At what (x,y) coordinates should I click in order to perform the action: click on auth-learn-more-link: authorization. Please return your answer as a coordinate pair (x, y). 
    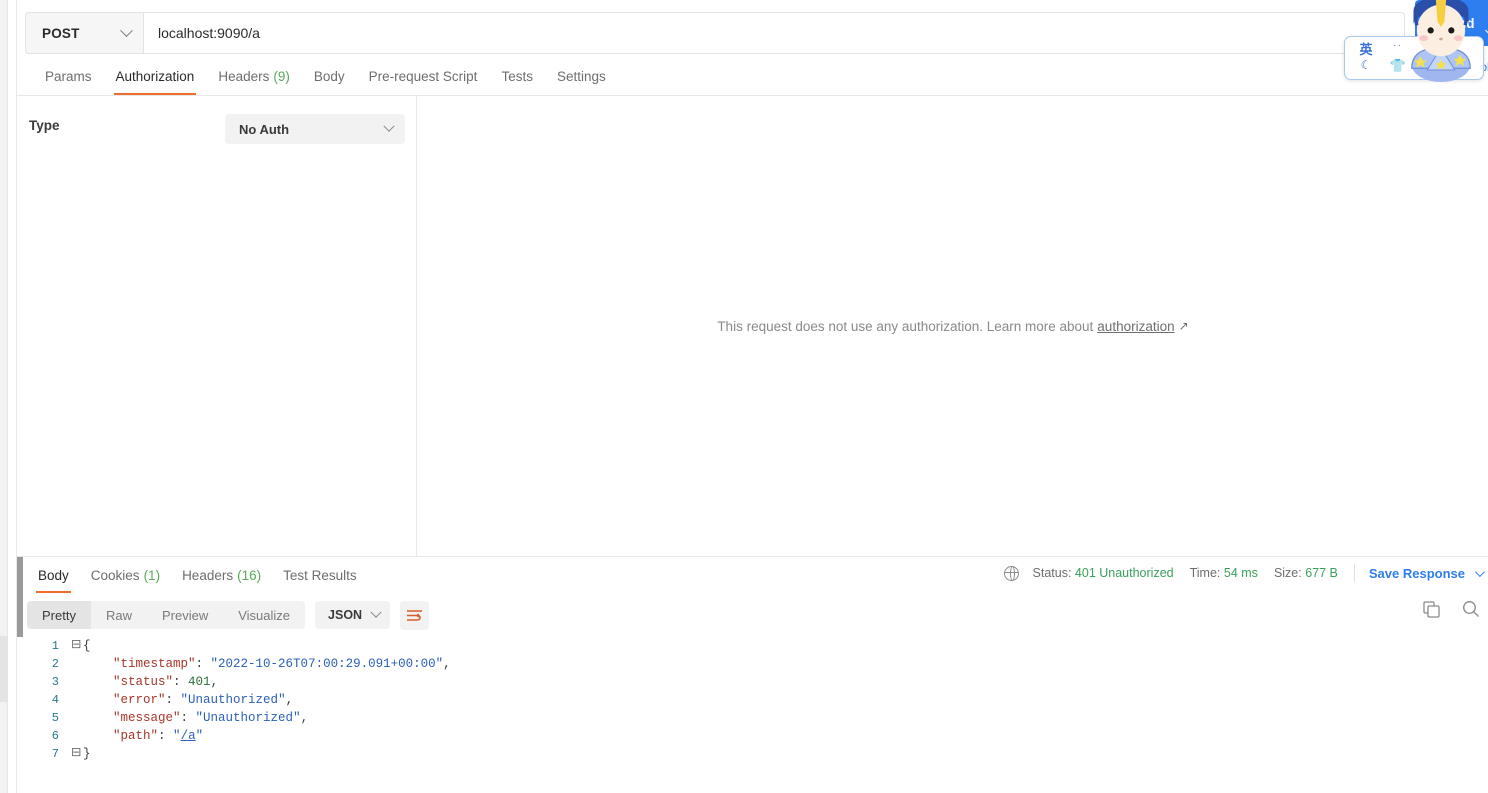
    Looking at the image, I should click on (1135, 326).